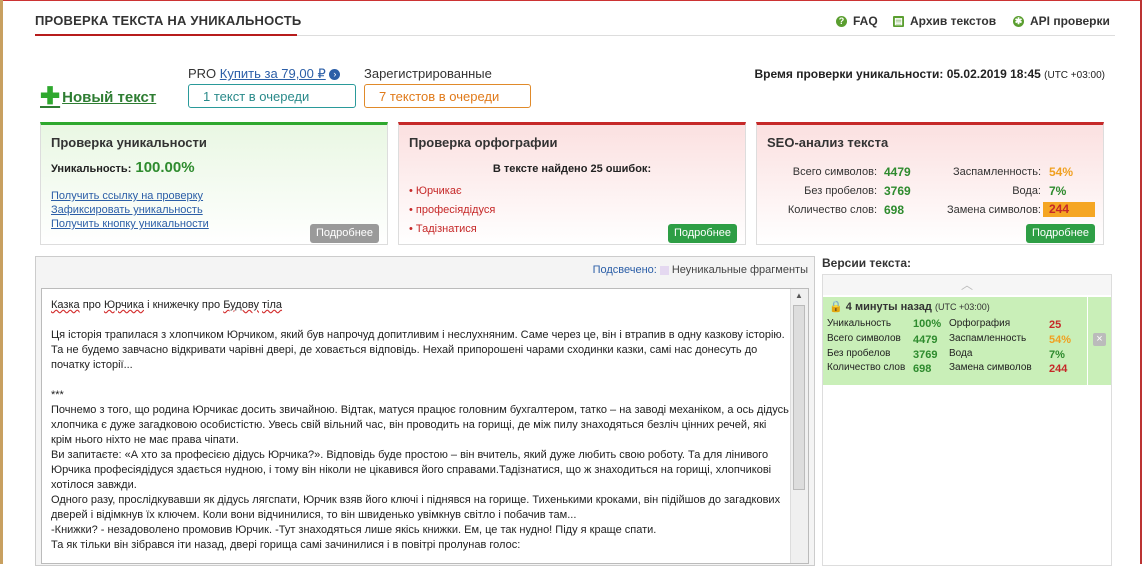 The height and width of the screenshot is (566, 1142). Describe the element at coordinates (129, 142) in the screenshot. I see `uniqueness-title: Проверка уникальности` at that location.